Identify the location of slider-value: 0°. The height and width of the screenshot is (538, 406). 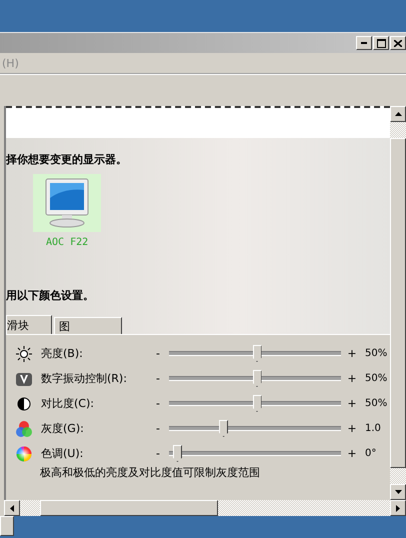
(370, 453).